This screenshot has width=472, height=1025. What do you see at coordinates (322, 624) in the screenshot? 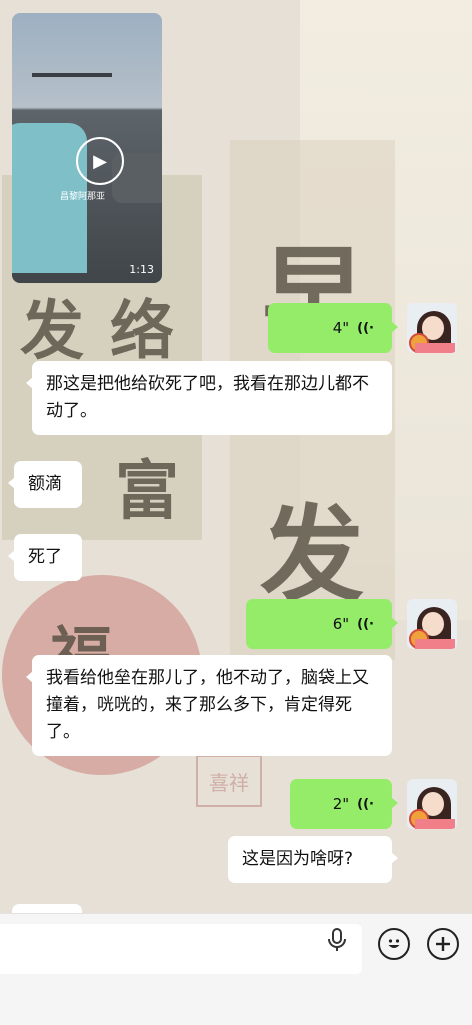
I see `voice-message: 6" ((·` at bounding box center [322, 624].